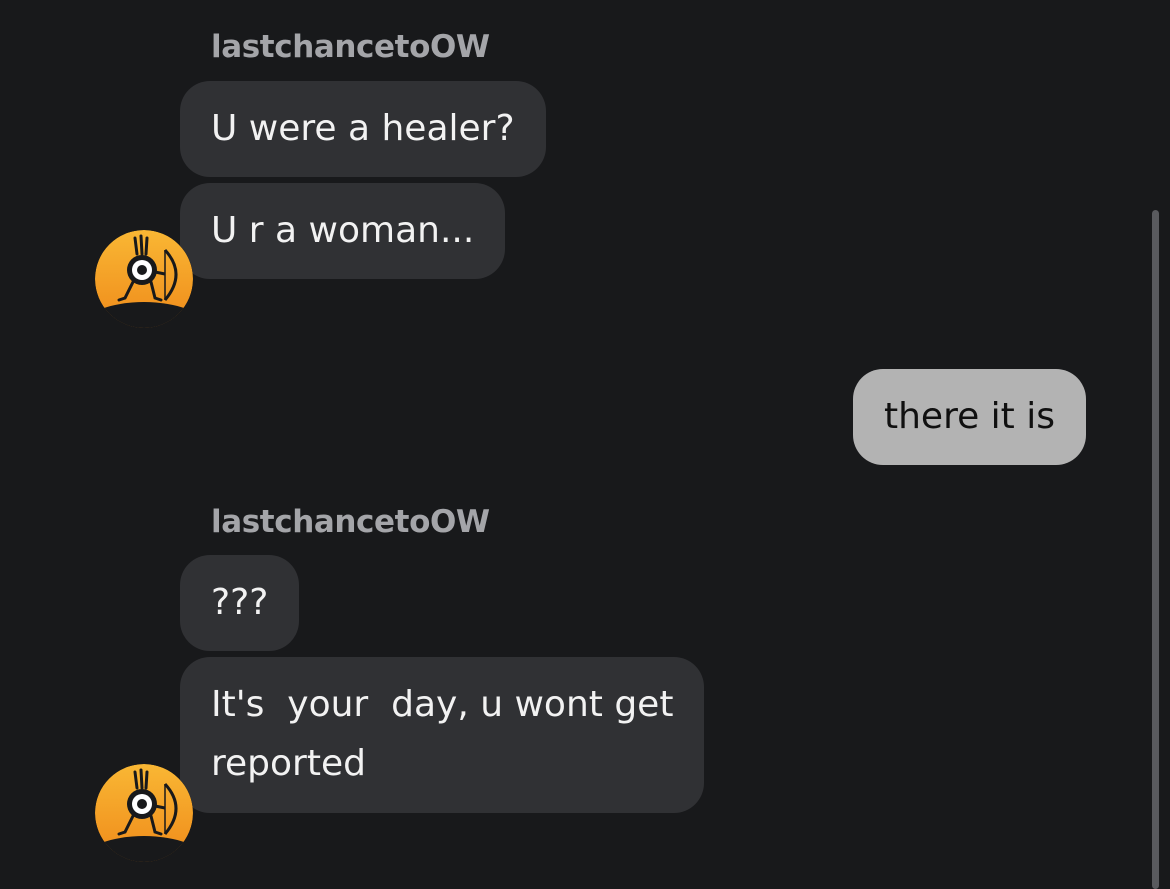  Describe the element at coordinates (1155, 549) in the screenshot. I see `scrollbar` at that location.